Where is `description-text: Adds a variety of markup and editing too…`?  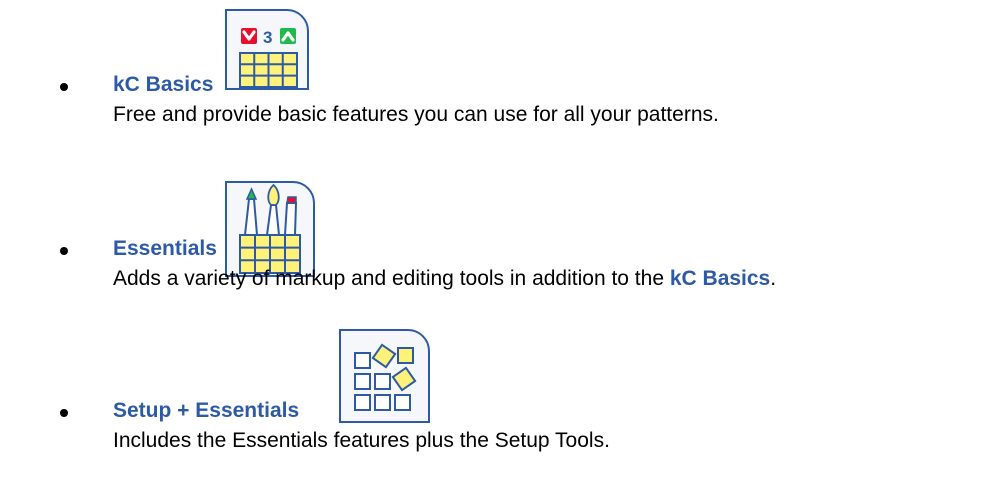 description-text: Adds a variety of markup and editing too… is located at coordinates (391, 278).